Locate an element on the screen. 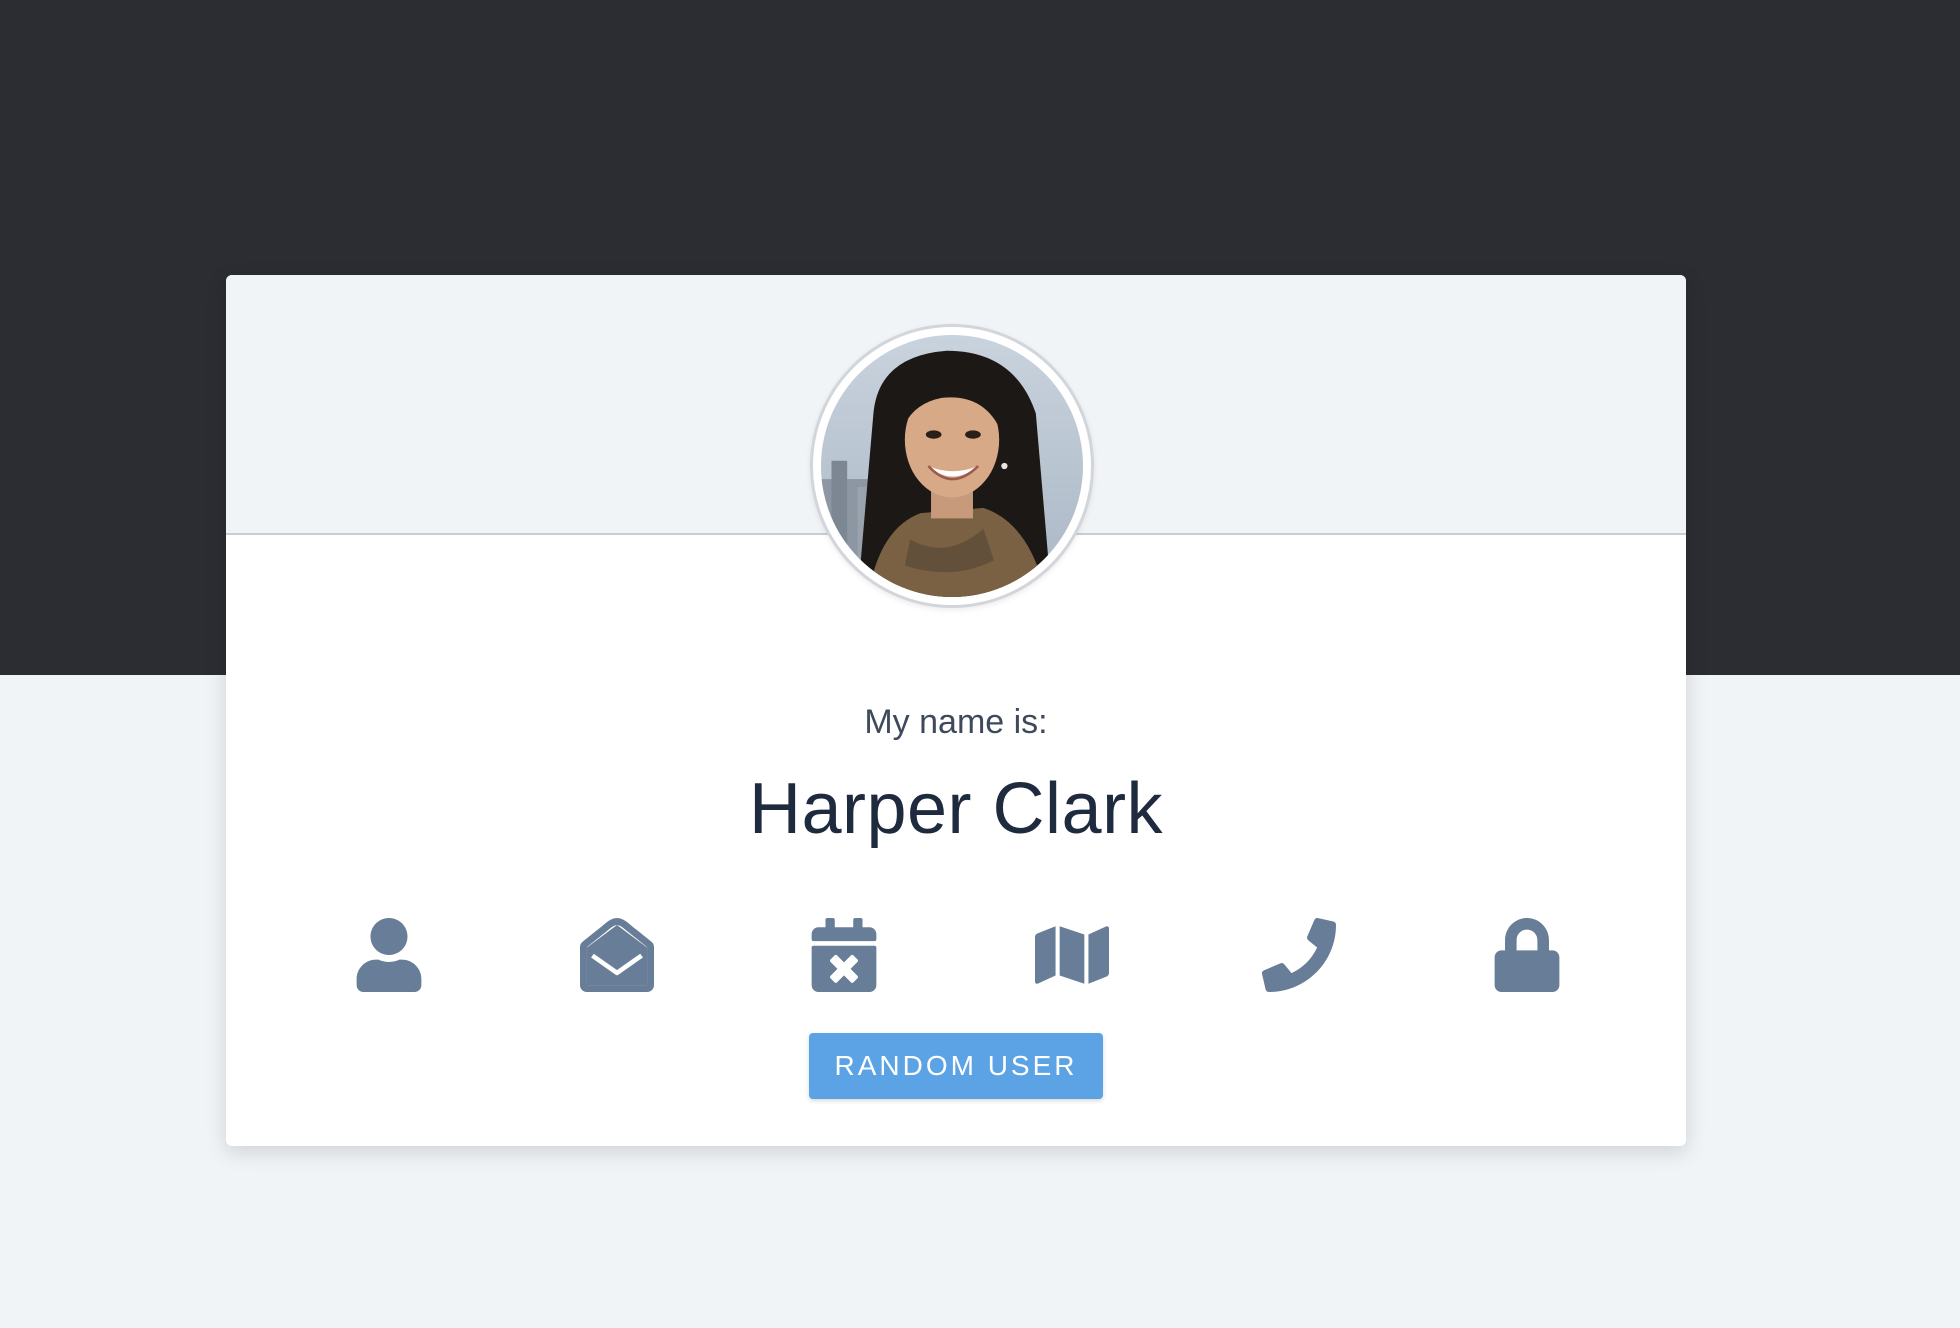 This screenshot has width=1960, height=1328. random-user-button: RANDOM USER is located at coordinates (956, 1066).